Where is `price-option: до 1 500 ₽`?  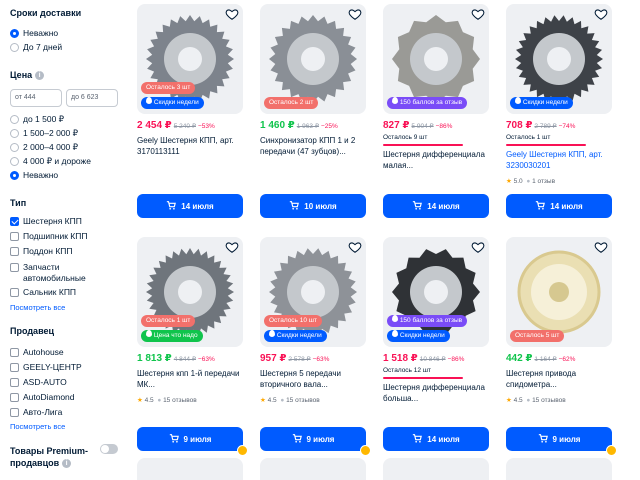
price-option: до 1 500 ₽ is located at coordinates (37, 119).